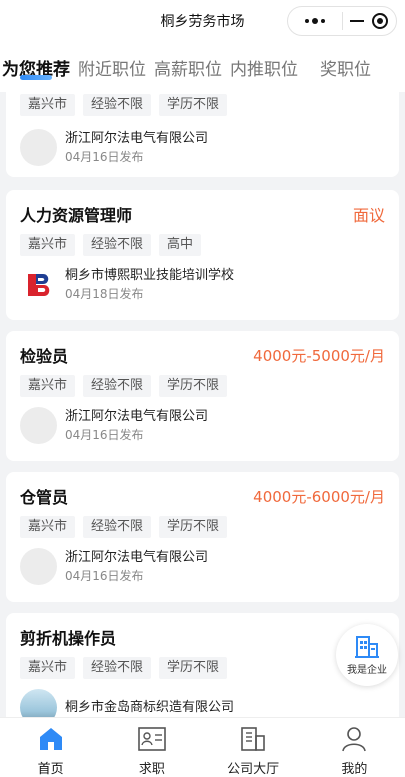  Describe the element at coordinates (151, 769) in the screenshot. I see `nav-label: 求职` at that location.